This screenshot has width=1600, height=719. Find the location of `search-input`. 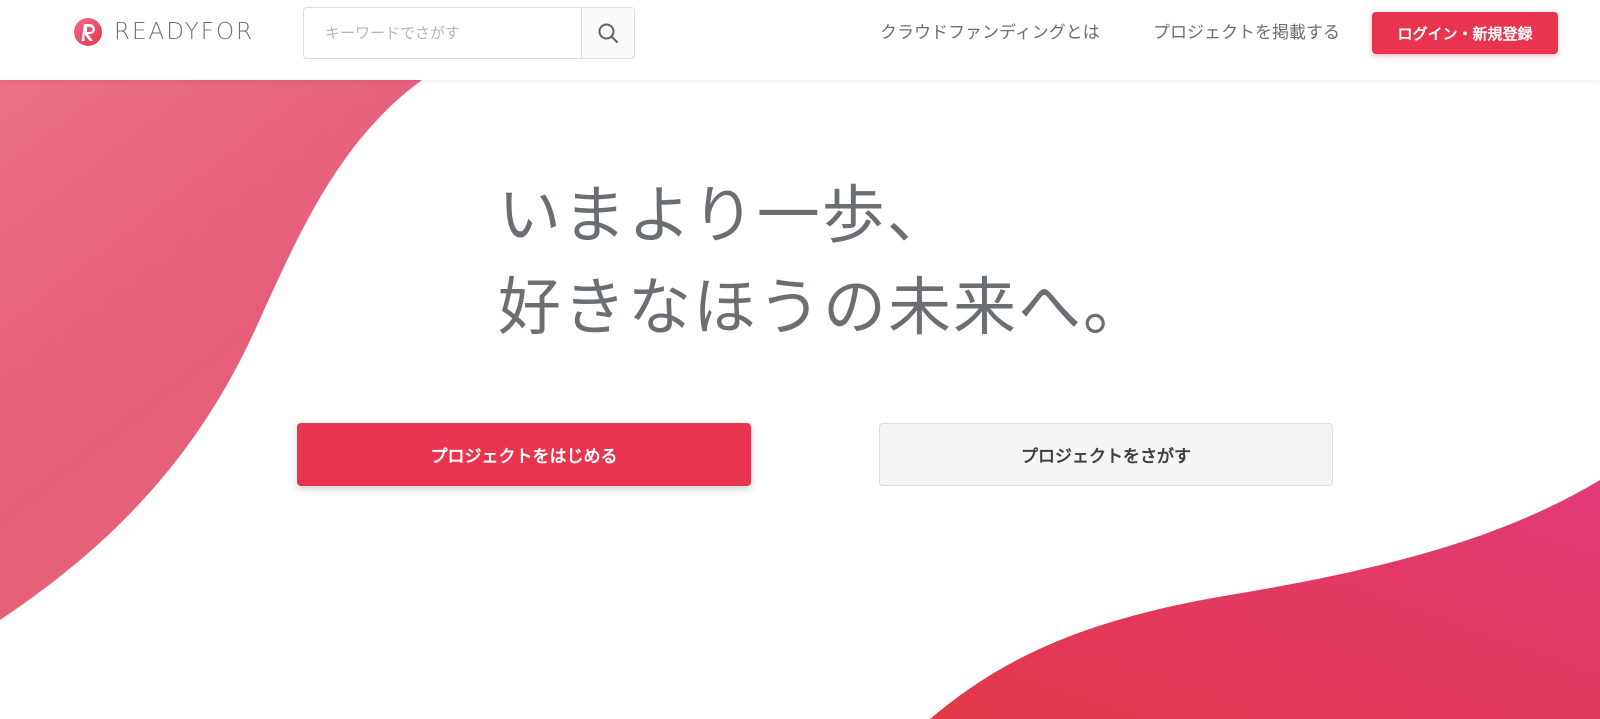

search-input is located at coordinates (442, 33).